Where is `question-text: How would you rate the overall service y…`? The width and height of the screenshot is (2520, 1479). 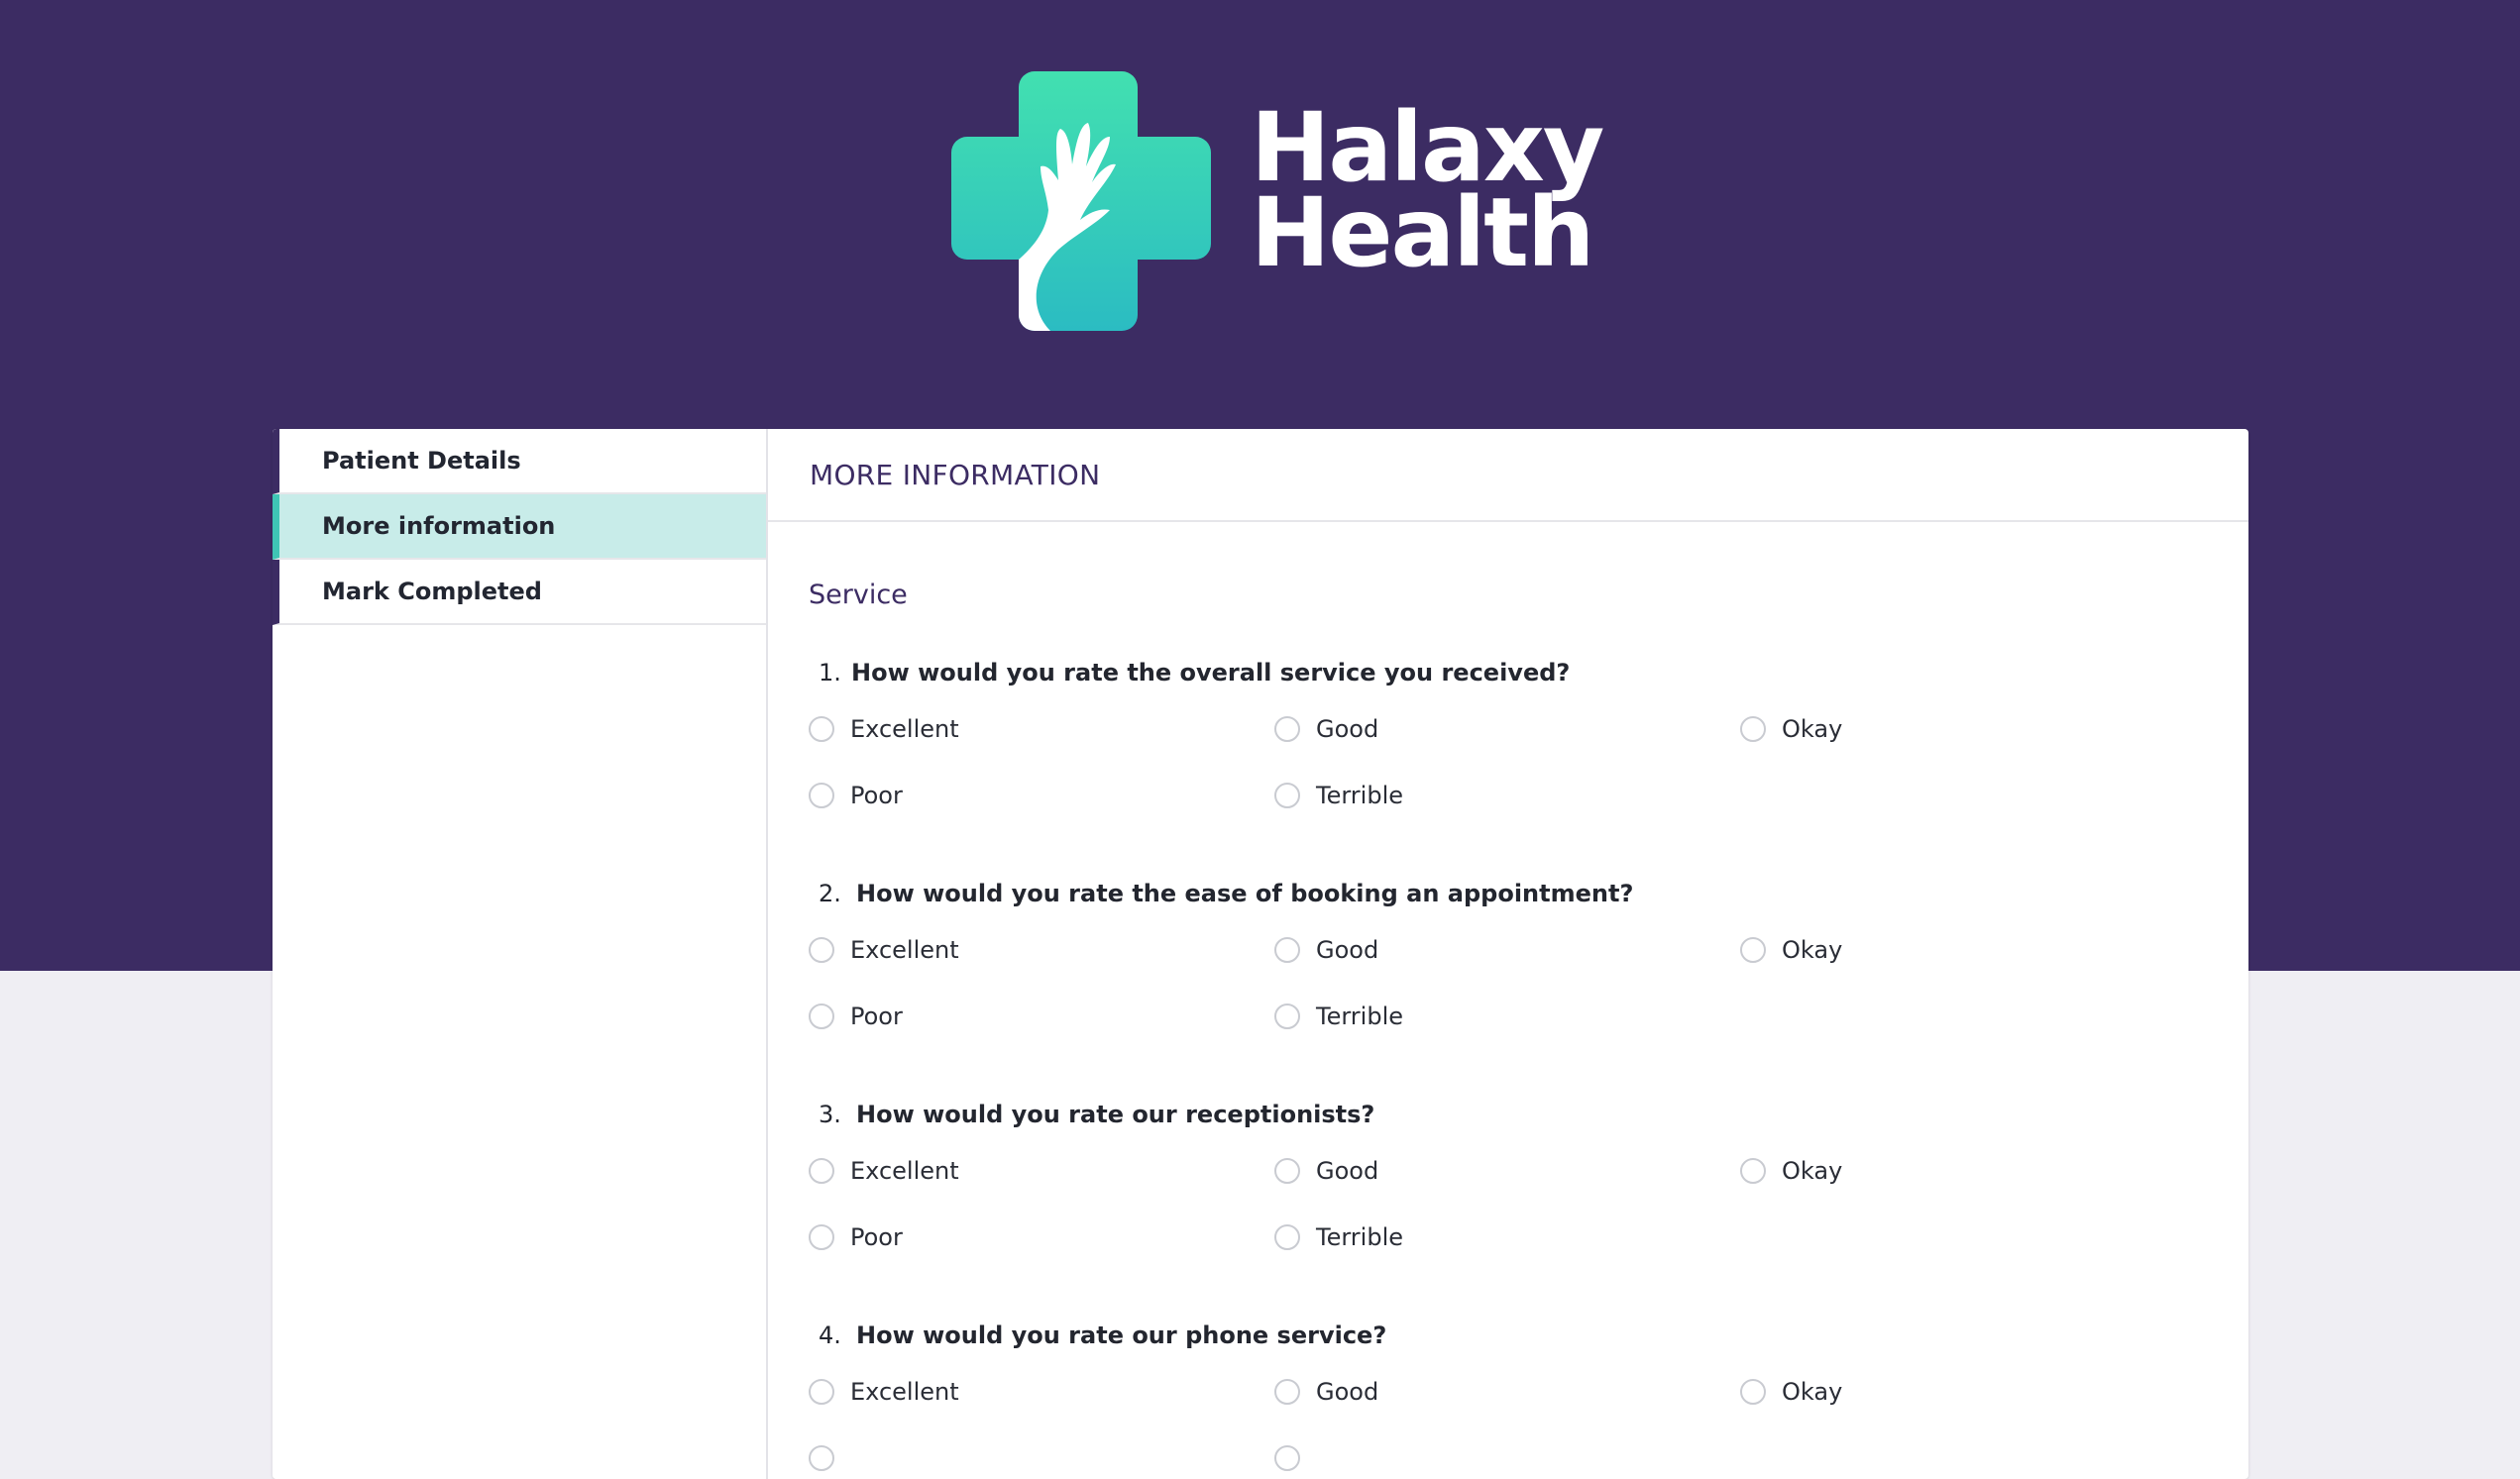 question-text: How would you rate the overall service y… is located at coordinates (1211, 673).